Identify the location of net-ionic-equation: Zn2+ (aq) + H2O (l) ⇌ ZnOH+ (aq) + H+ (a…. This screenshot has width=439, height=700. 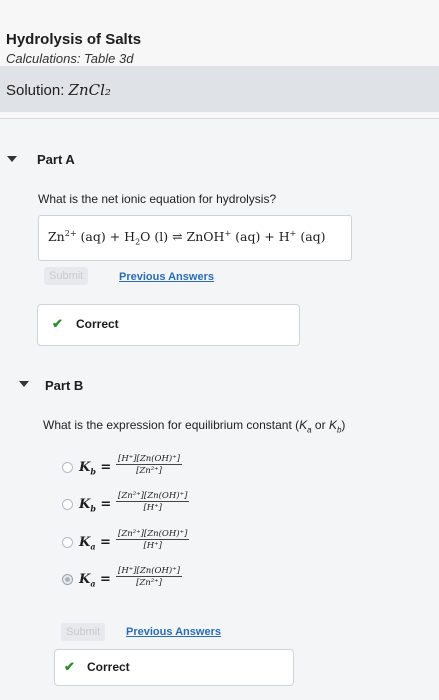
(187, 238).